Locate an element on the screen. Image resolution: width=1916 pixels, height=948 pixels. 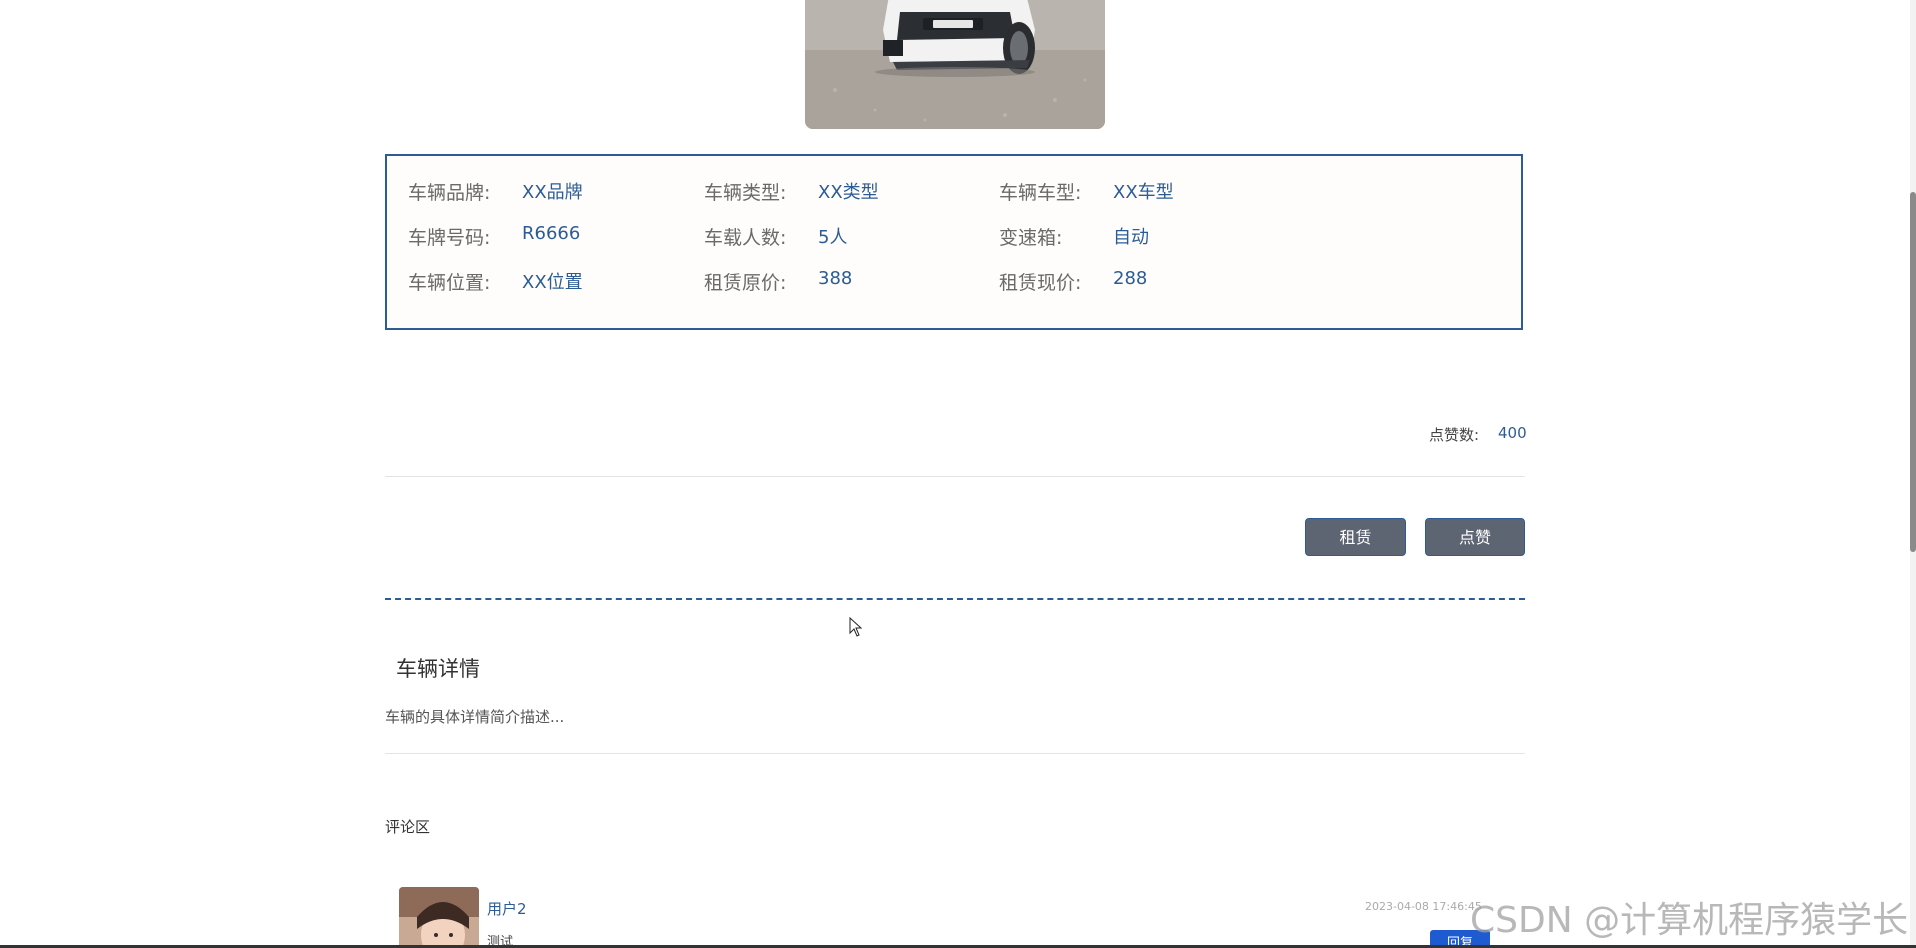
model-value: XX车型 is located at coordinates (1143, 192).